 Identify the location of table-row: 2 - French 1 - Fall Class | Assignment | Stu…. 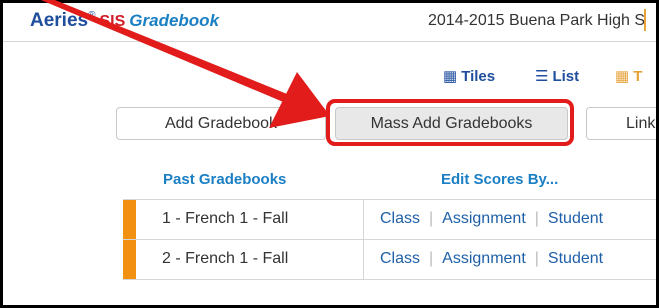
(389, 260).